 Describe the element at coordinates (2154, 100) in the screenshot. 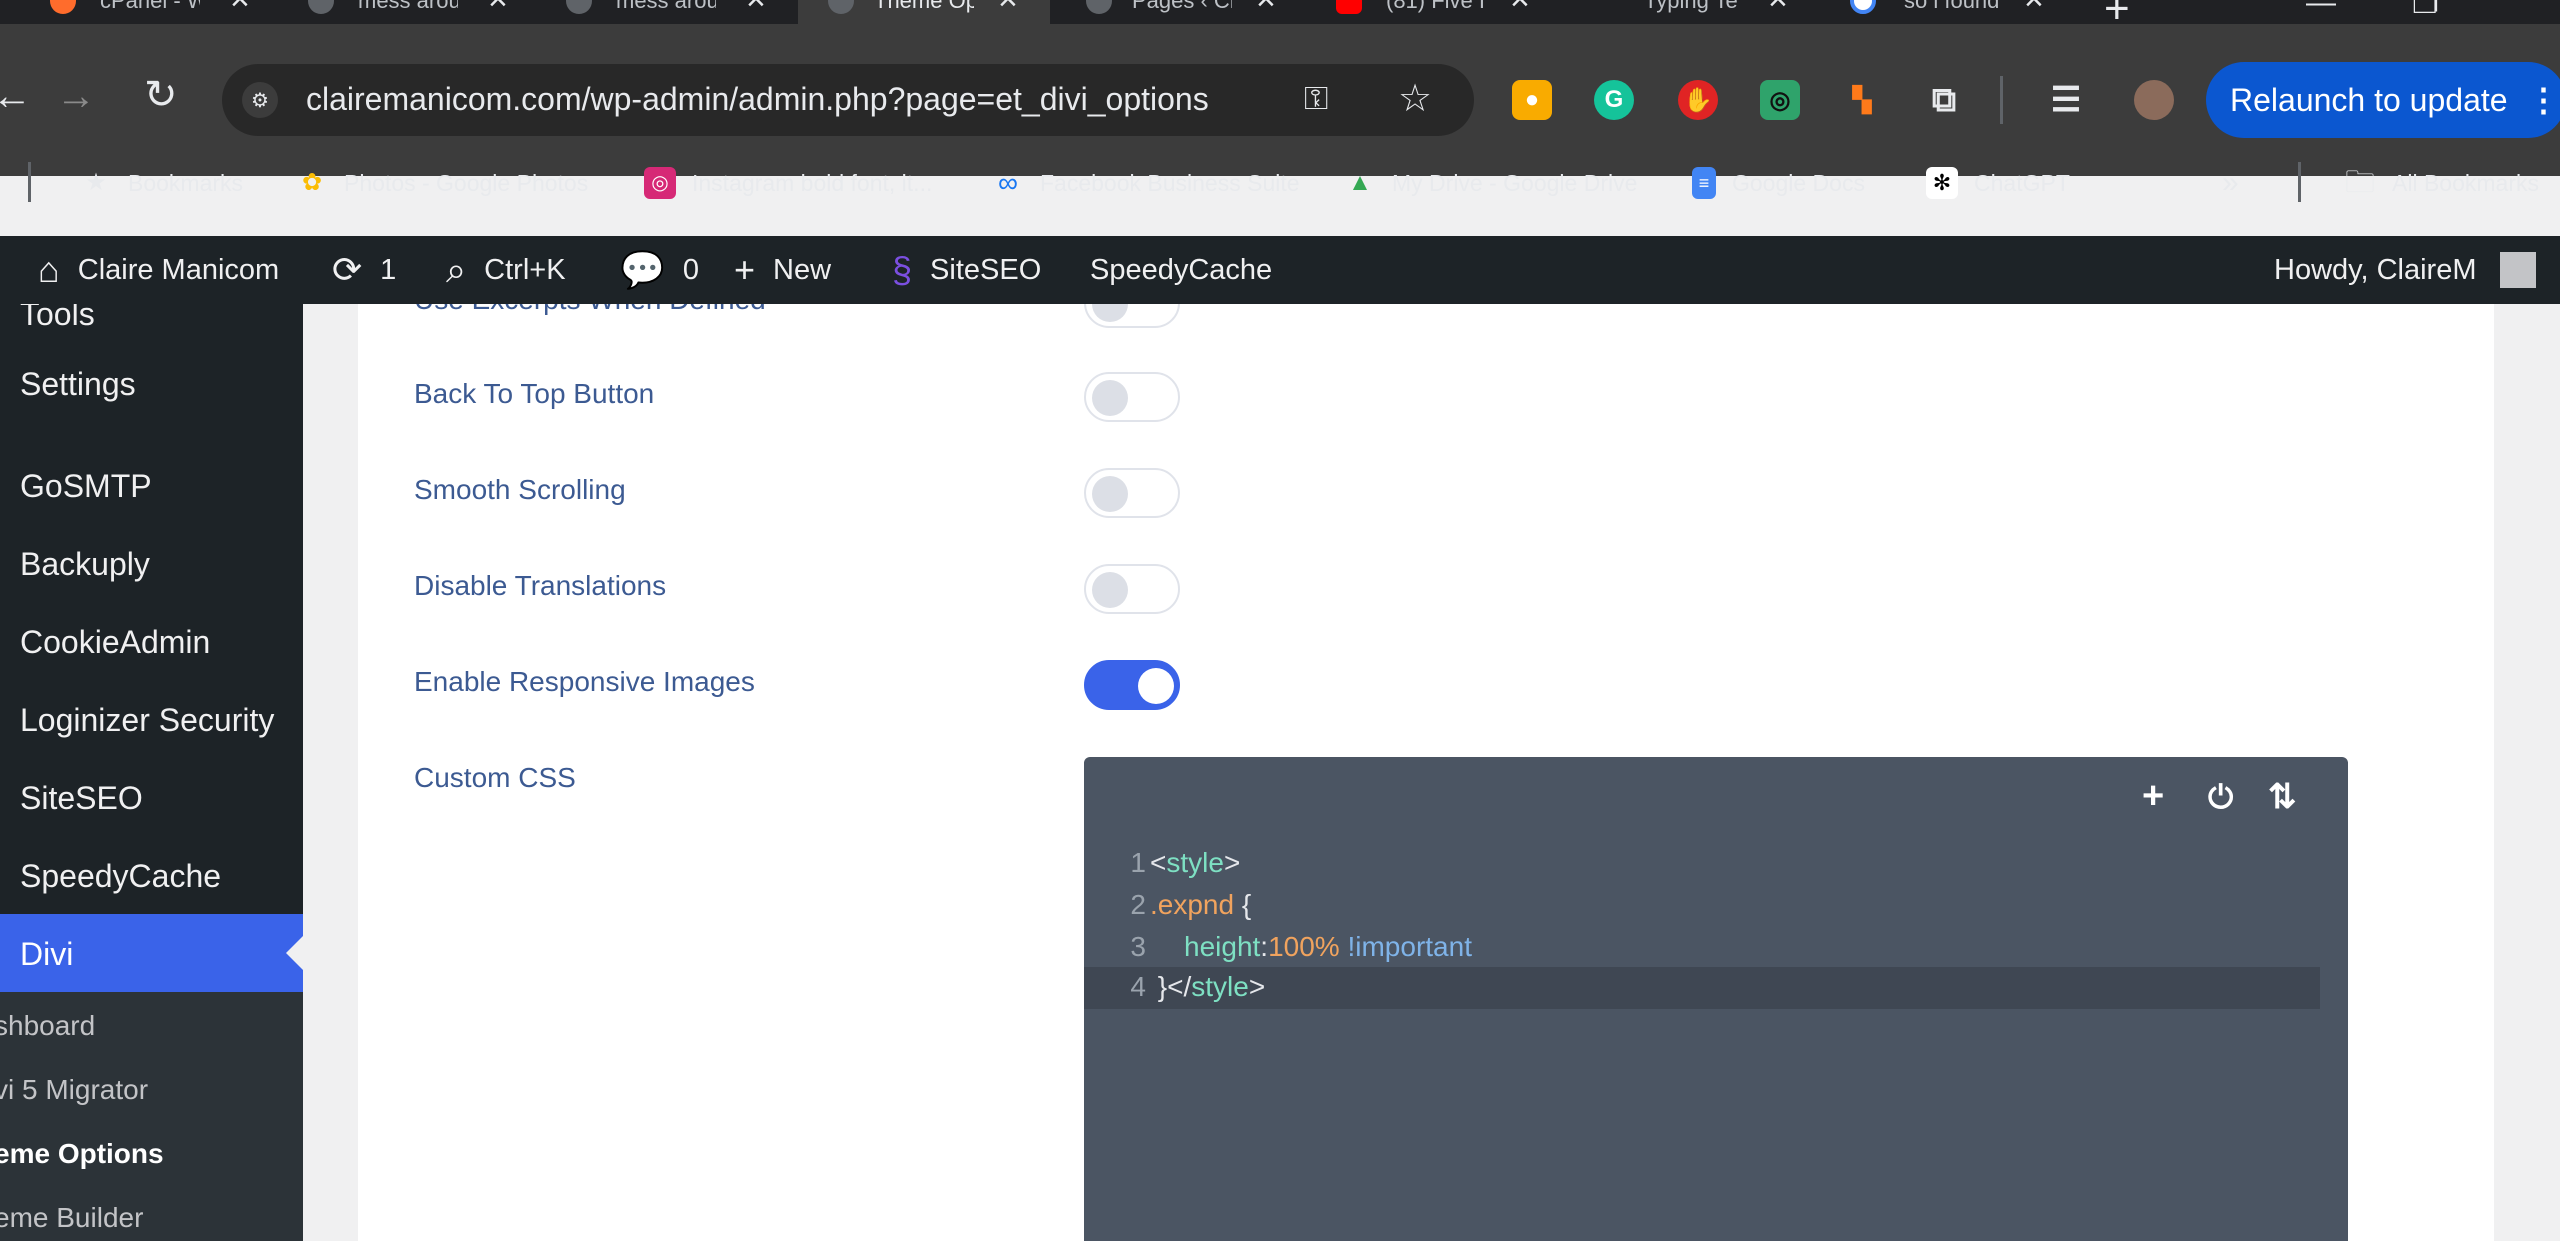

I see `profile-avatar` at that location.